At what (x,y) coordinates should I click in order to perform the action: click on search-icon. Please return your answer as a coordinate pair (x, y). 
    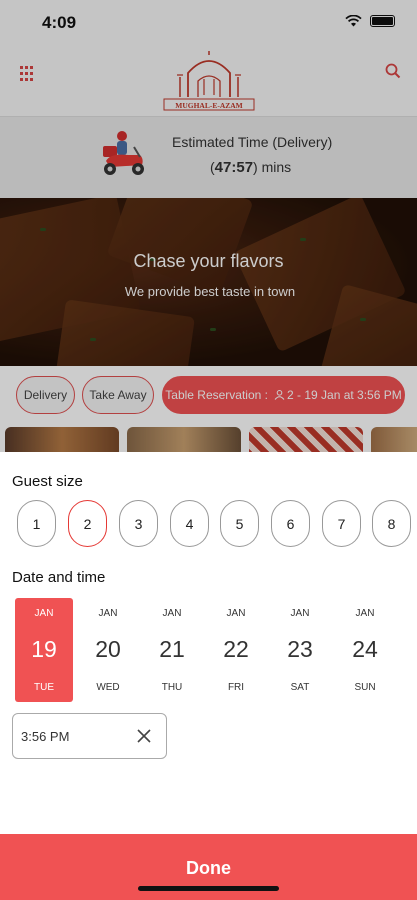
    Looking at the image, I should click on (393, 71).